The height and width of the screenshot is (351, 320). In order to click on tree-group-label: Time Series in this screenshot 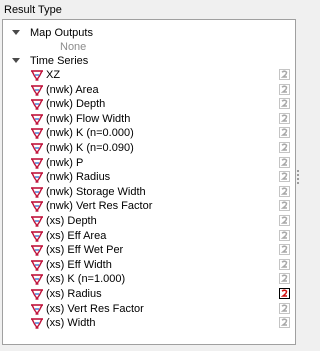, I will do `click(59, 61)`.